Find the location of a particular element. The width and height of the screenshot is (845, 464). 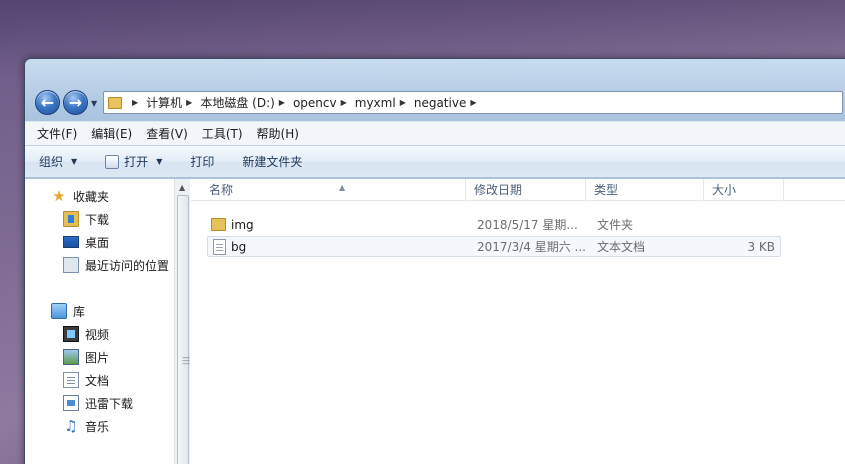

file-type: 文本文档 is located at coordinates (621, 247).